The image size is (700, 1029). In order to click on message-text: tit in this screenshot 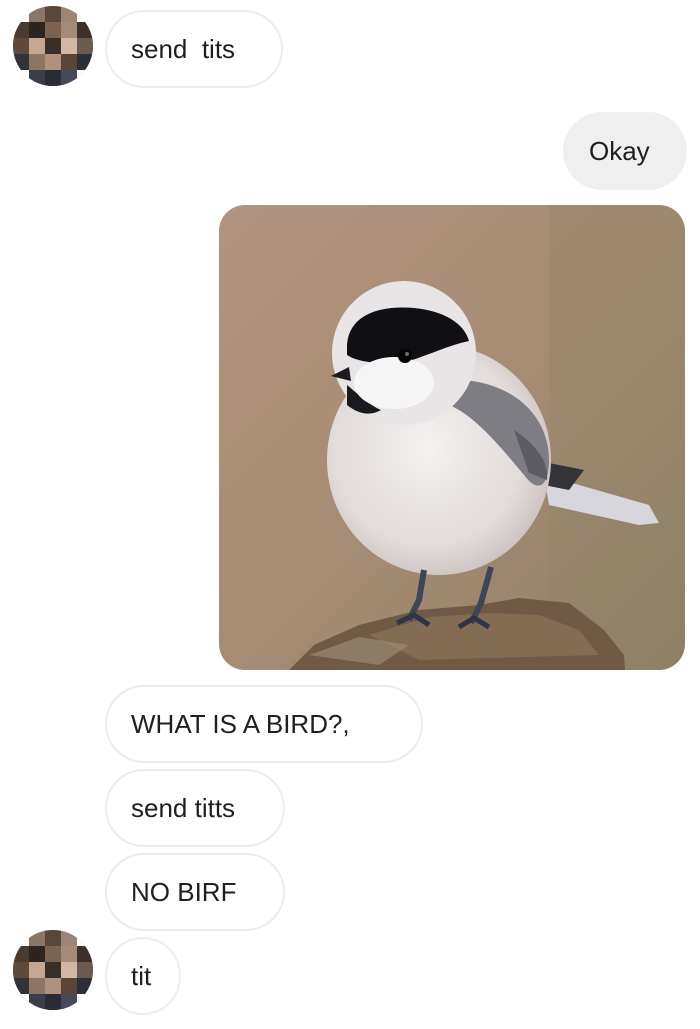, I will do `click(141, 976)`.